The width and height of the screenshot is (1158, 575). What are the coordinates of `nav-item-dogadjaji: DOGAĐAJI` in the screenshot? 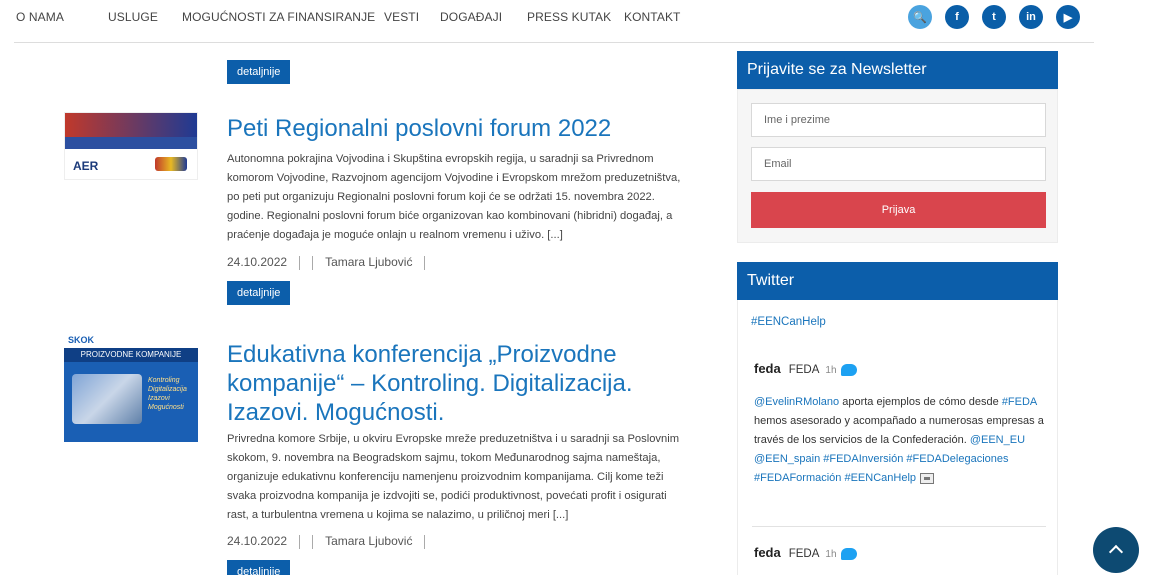 It's located at (471, 17).